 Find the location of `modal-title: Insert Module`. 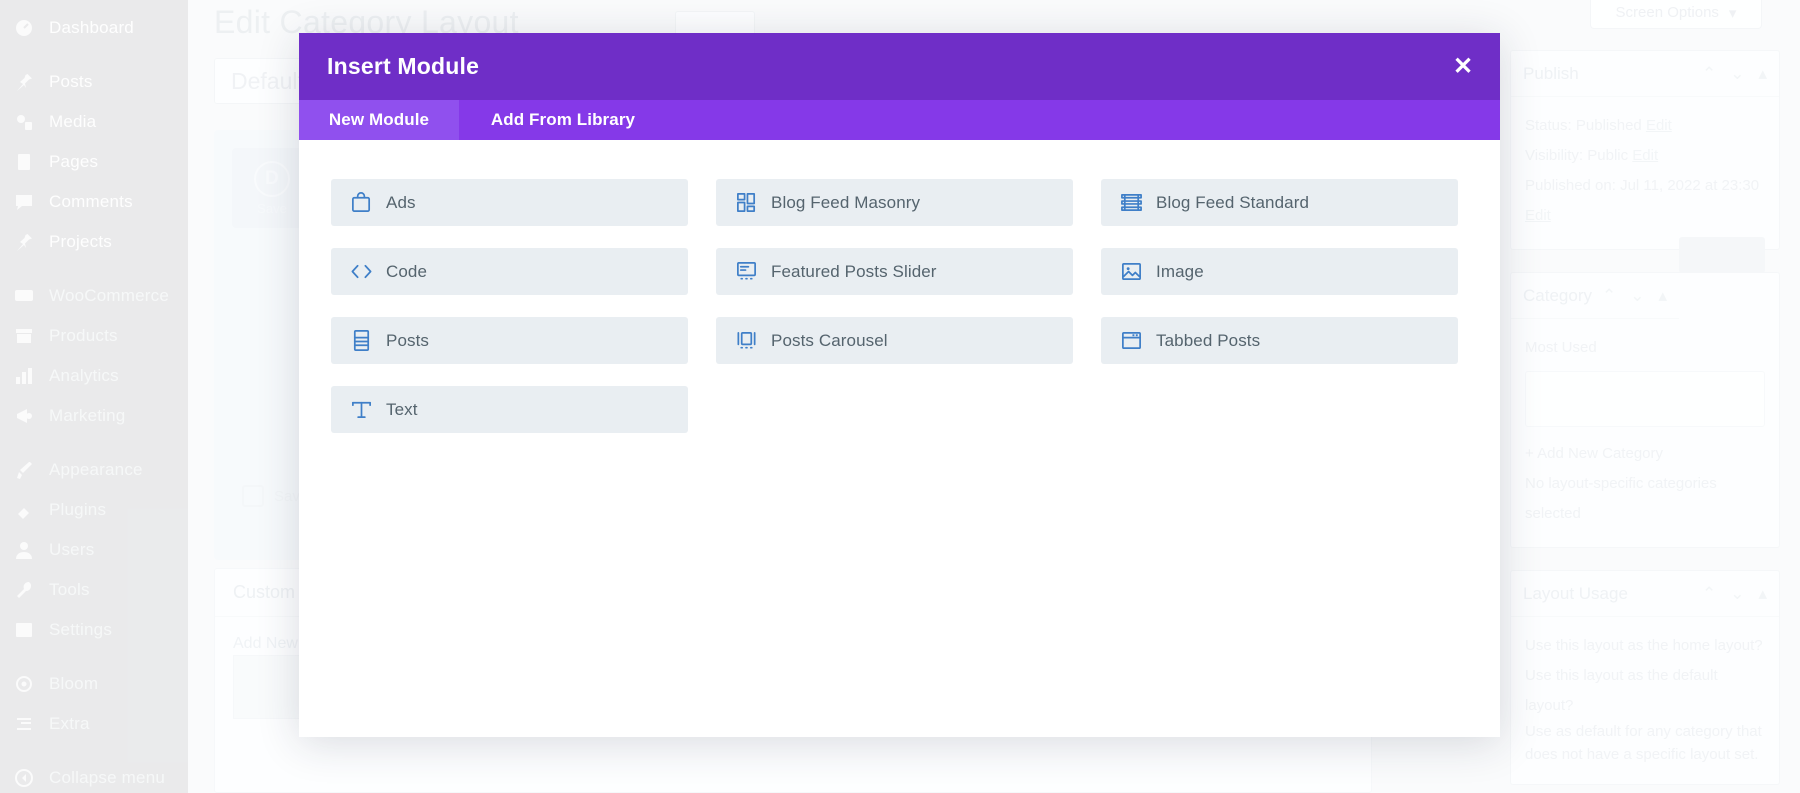

modal-title: Insert Module is located at coordinates (403, 66).